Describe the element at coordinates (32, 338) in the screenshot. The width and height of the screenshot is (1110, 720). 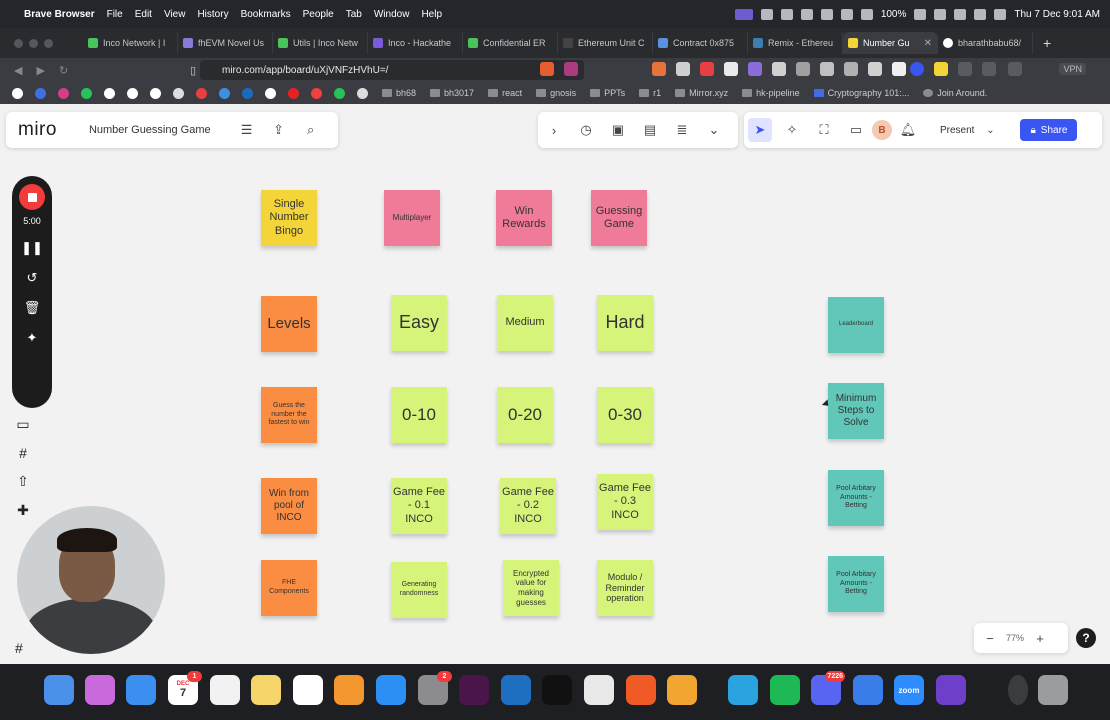
I see `effects-icon: ✦` at that location.